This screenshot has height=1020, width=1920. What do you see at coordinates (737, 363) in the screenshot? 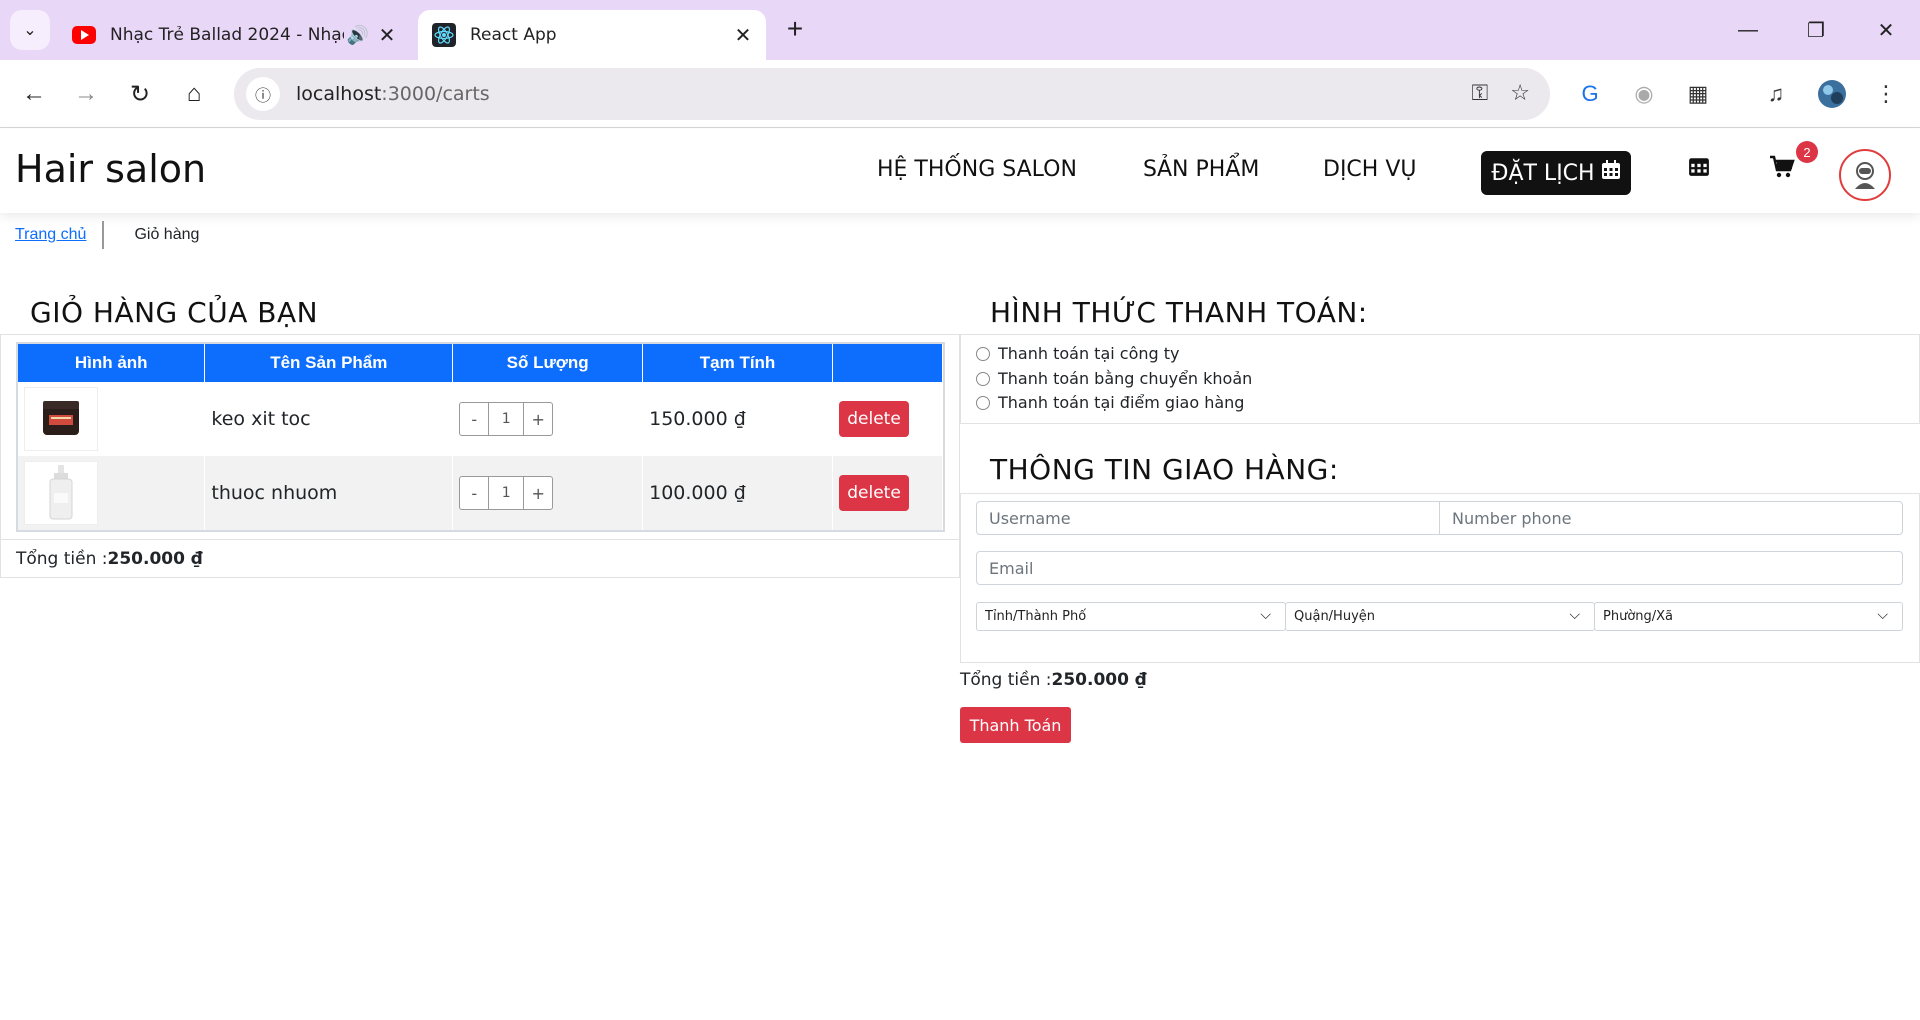
I see `col-header-subtotal: Tạm Tính` at bounding box center [737, 363].